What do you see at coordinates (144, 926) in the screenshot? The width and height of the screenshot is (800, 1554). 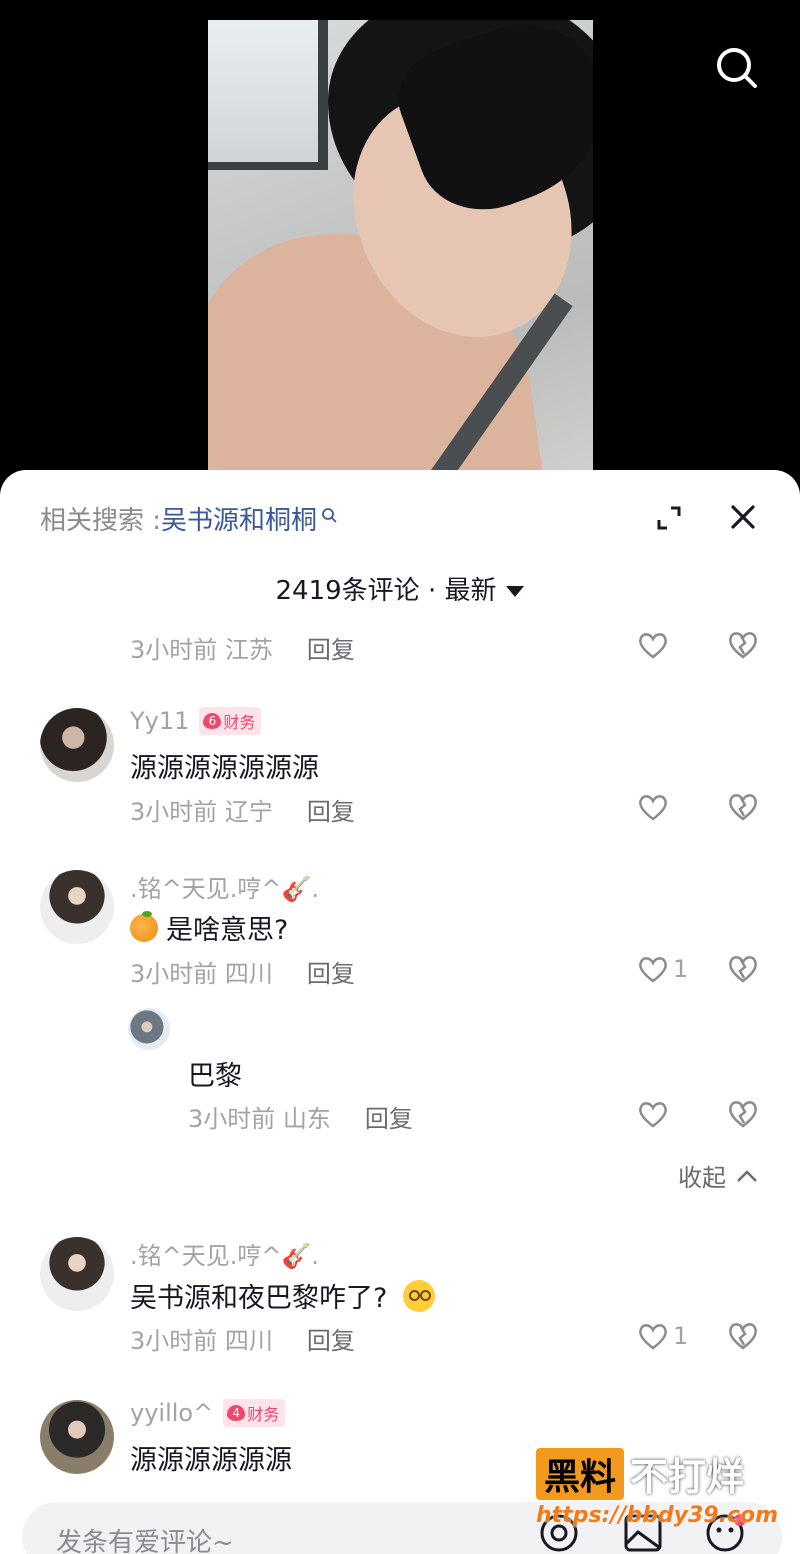 I see `orange-emoji-icon` at bounding box center [144, 926].